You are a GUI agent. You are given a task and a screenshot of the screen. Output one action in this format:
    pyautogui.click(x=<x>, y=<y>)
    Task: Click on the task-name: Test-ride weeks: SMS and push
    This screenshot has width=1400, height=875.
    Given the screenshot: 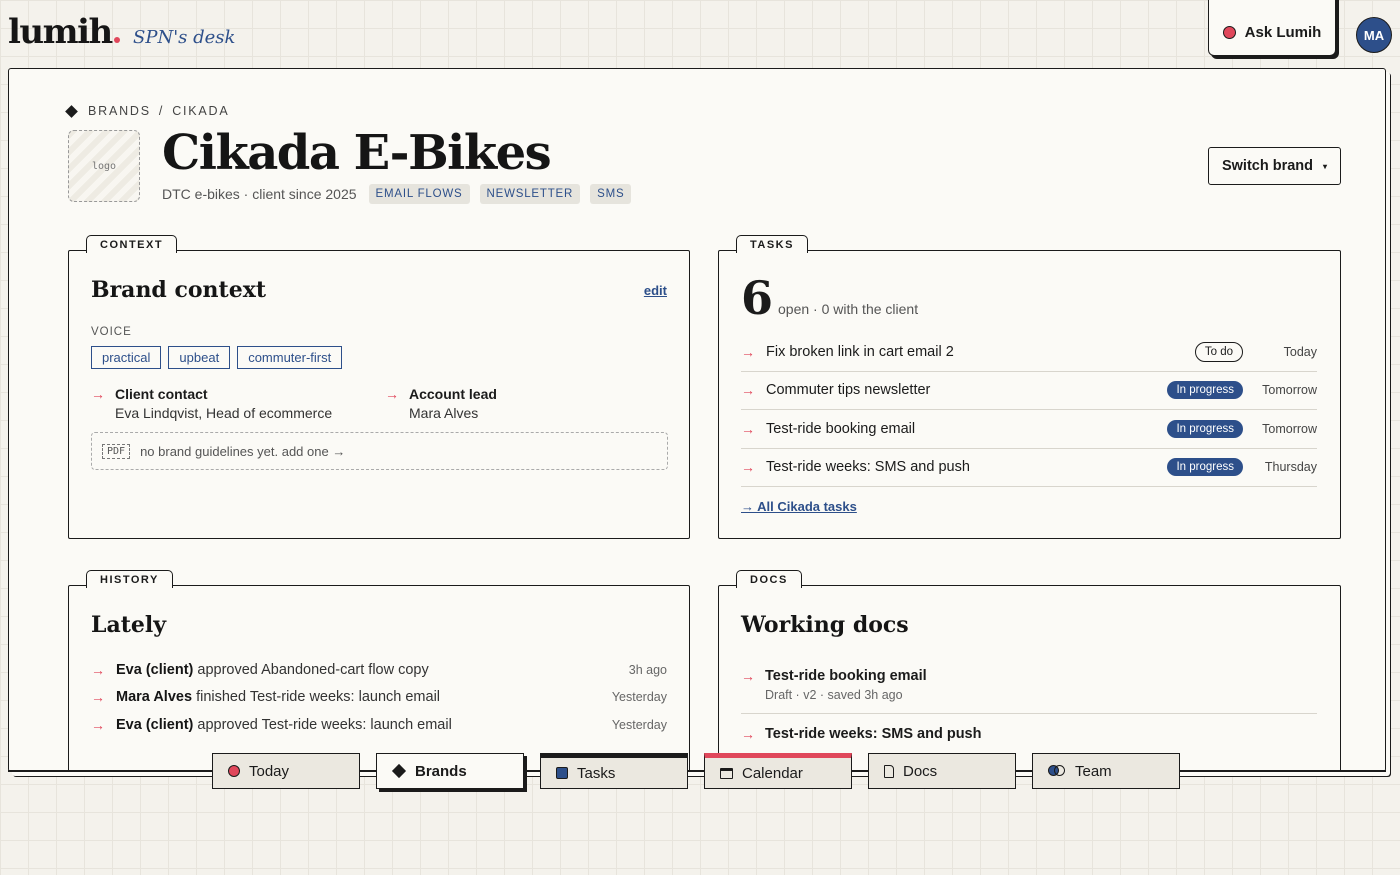 What is the action you would take?
    pyautogui.click(x=868, y=467)
    